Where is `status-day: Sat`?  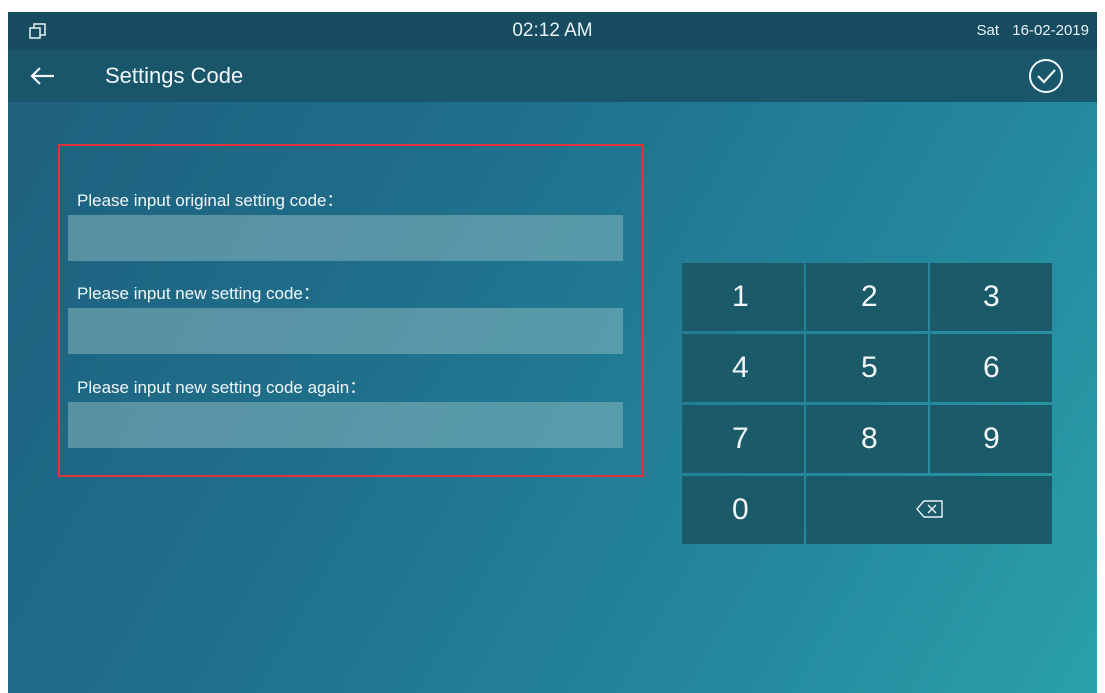
status-day: Sat is located at coordinates (987, 30).